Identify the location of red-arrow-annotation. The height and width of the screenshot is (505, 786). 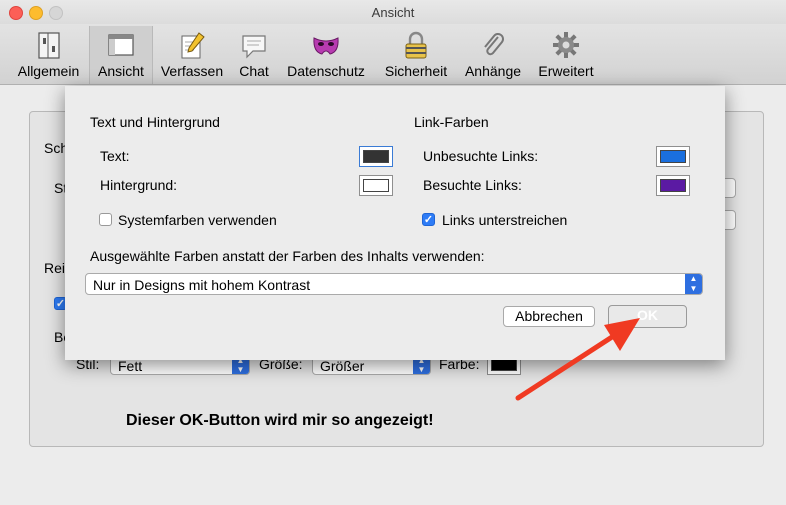
(577, 359).